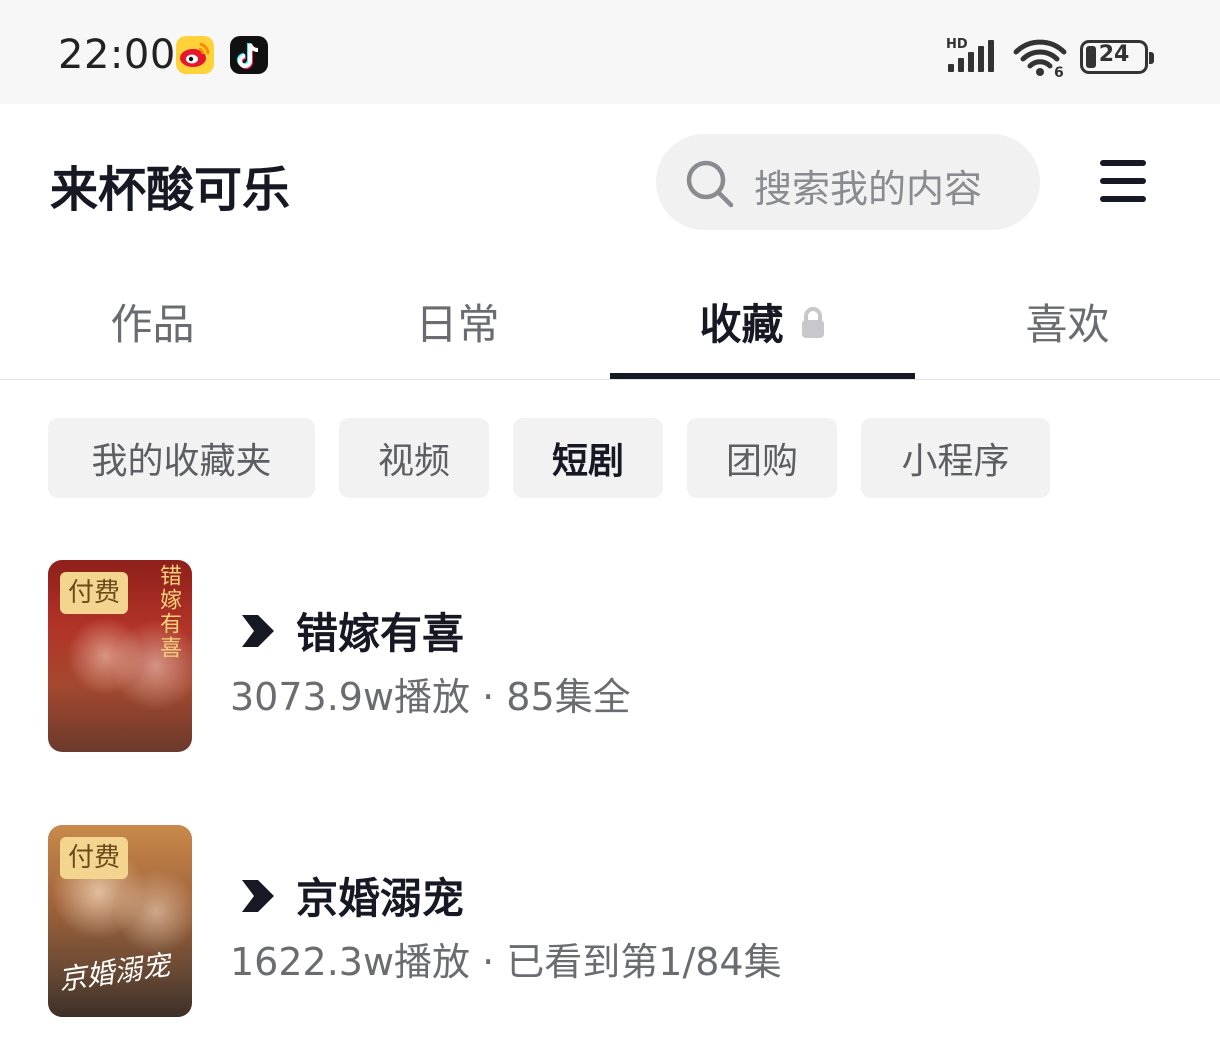 This screenshot has width=1220, height=1058. I want to click on battery-level: 24, so click(1114, 54).